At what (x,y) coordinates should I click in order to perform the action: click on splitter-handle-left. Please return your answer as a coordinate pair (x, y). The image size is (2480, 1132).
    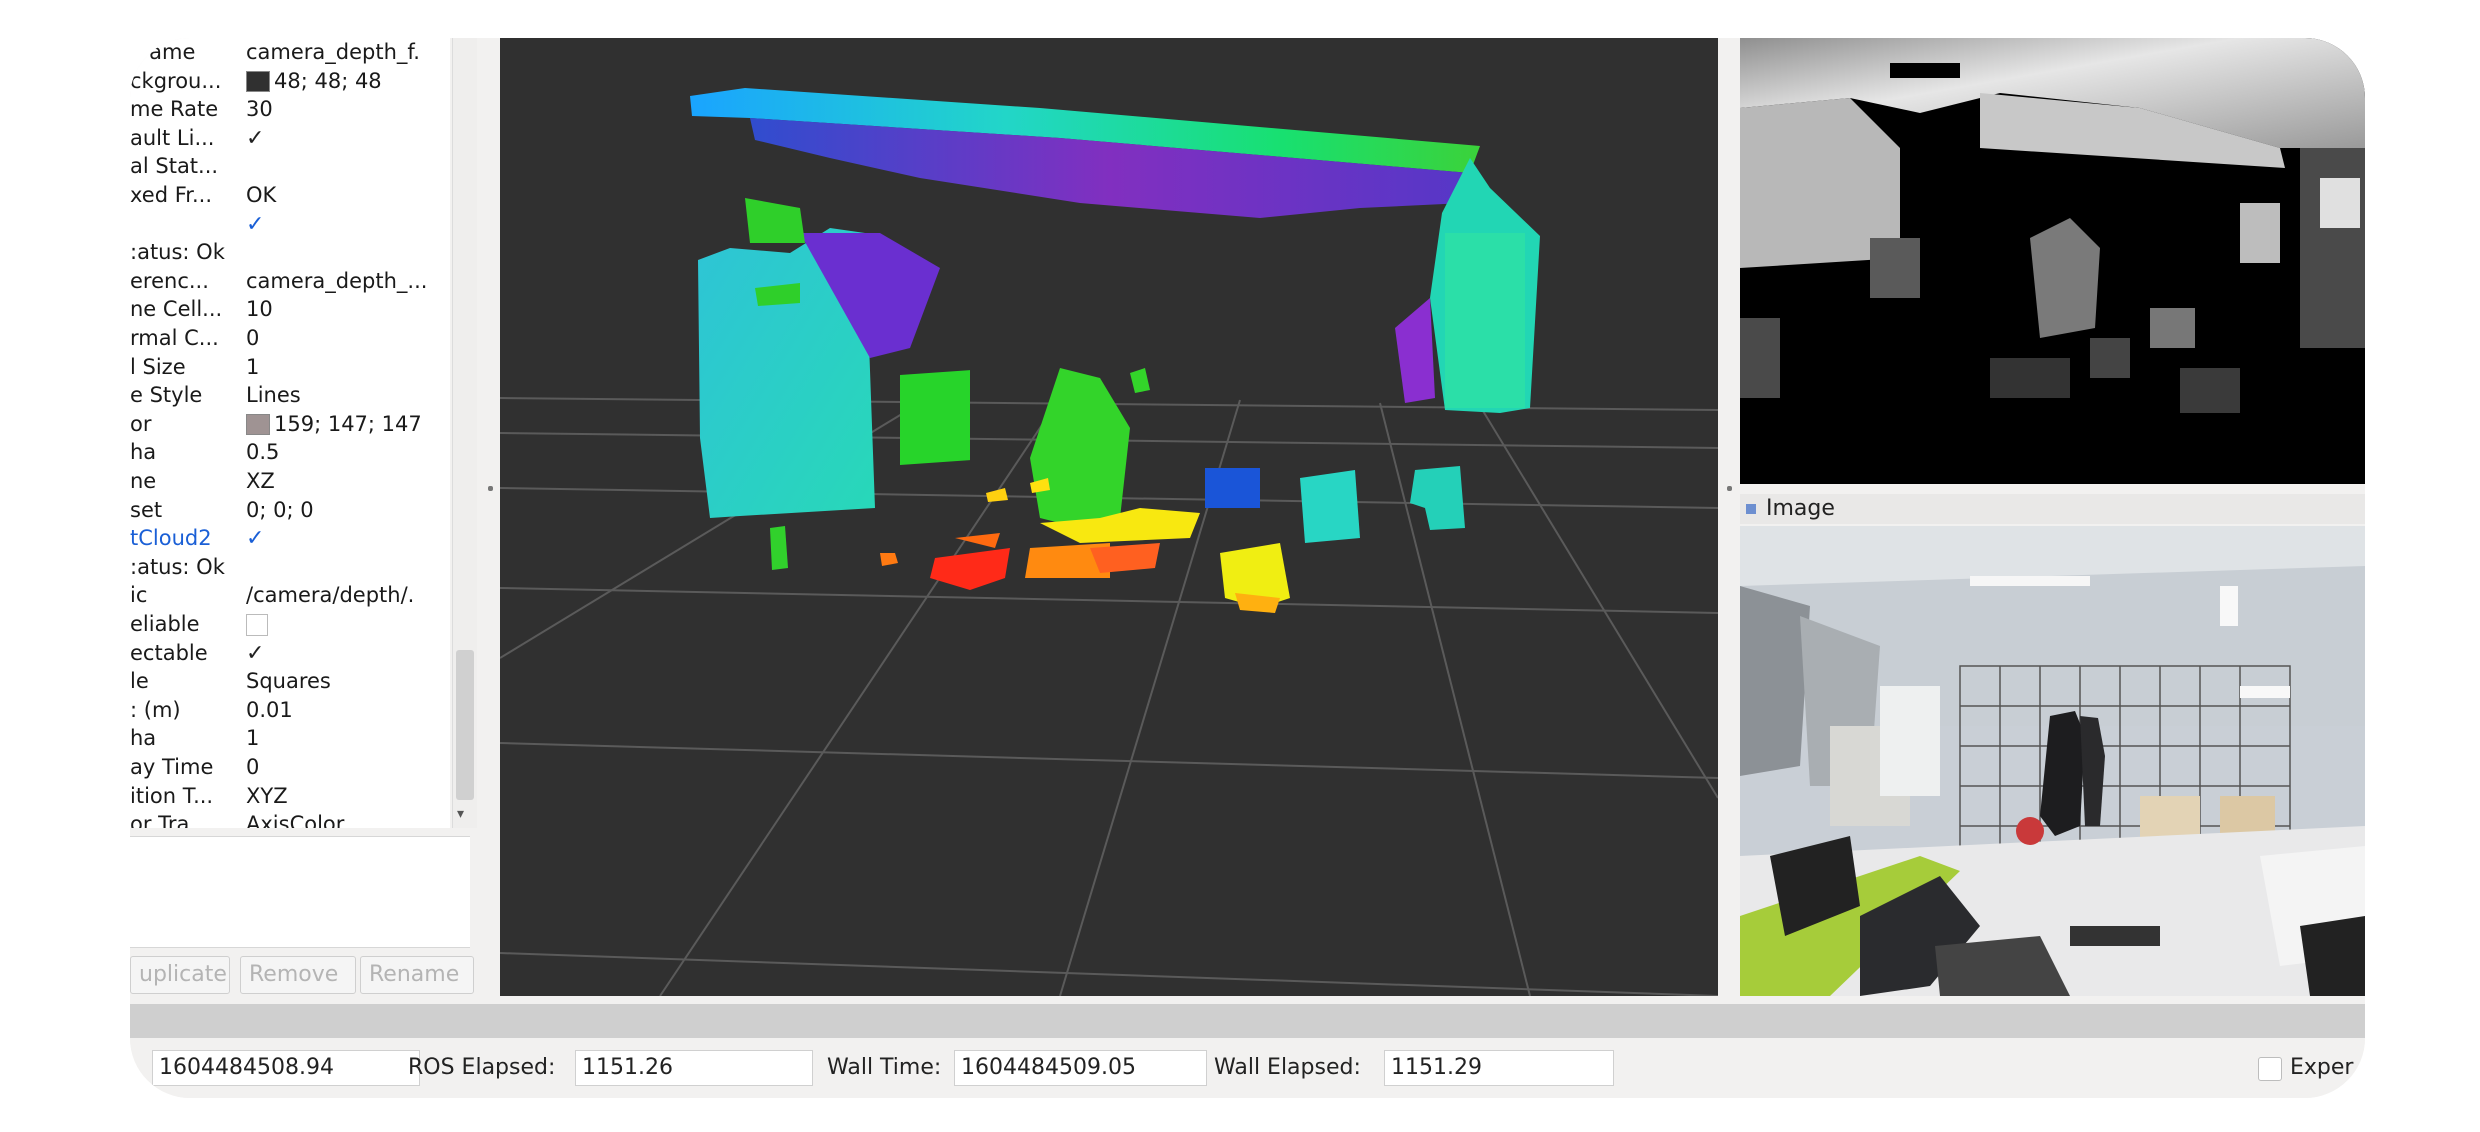
    Looking at the image, I should click on (490, 488).